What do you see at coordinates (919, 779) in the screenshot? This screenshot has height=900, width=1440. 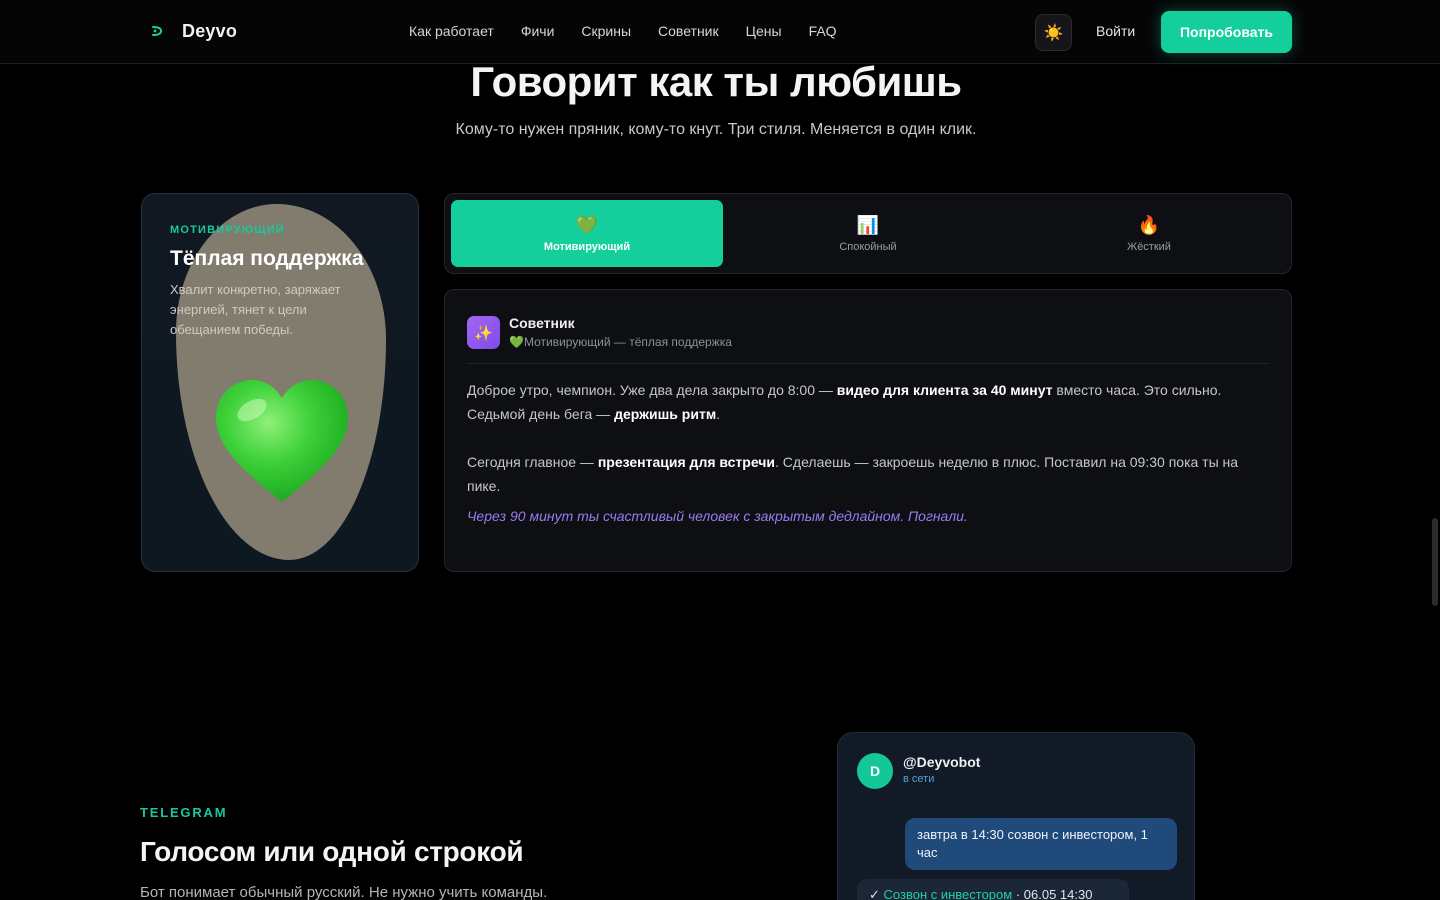 I see `bot-status: в сети` at bounding box center [919, 779].